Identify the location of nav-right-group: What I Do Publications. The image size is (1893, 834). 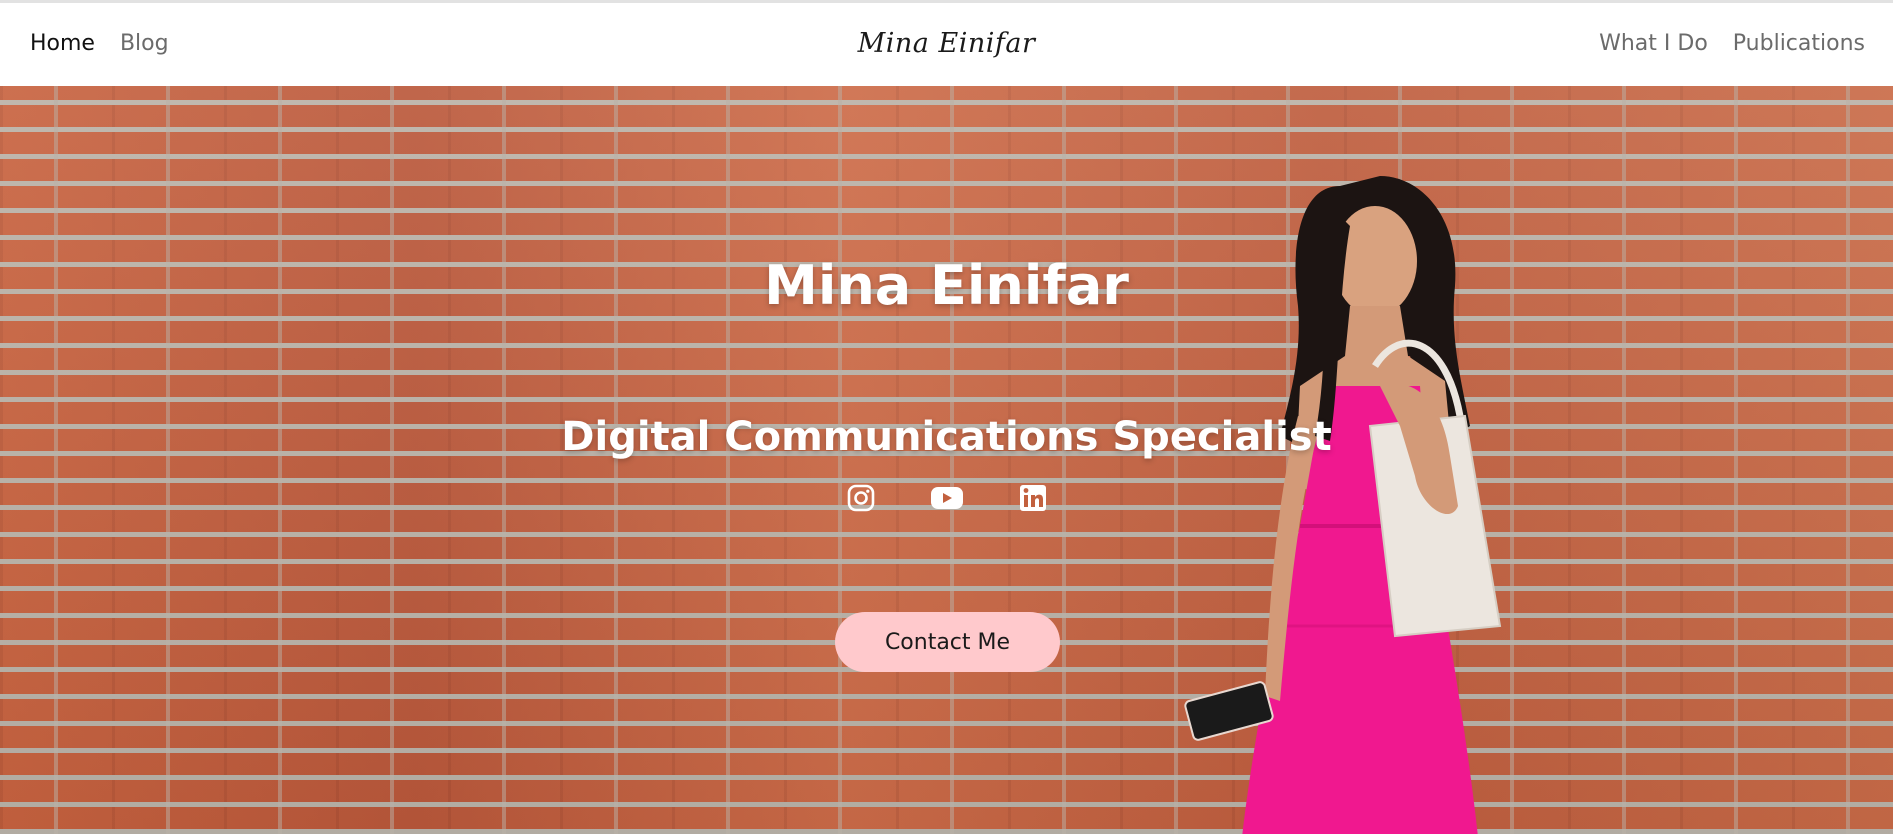
(1732, 44).